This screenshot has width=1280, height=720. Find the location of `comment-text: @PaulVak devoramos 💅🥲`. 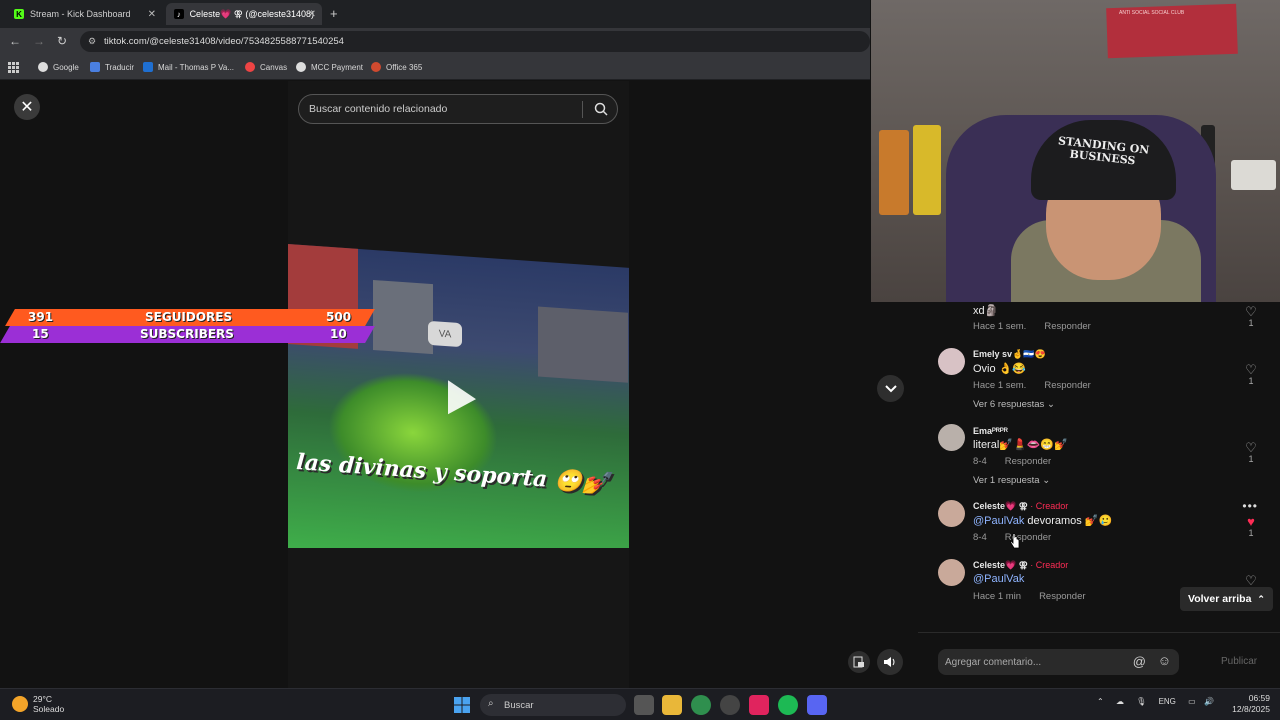

comment-text: @PaulVak devoramos 💅🥲 is located at coordinates (1042, 520).